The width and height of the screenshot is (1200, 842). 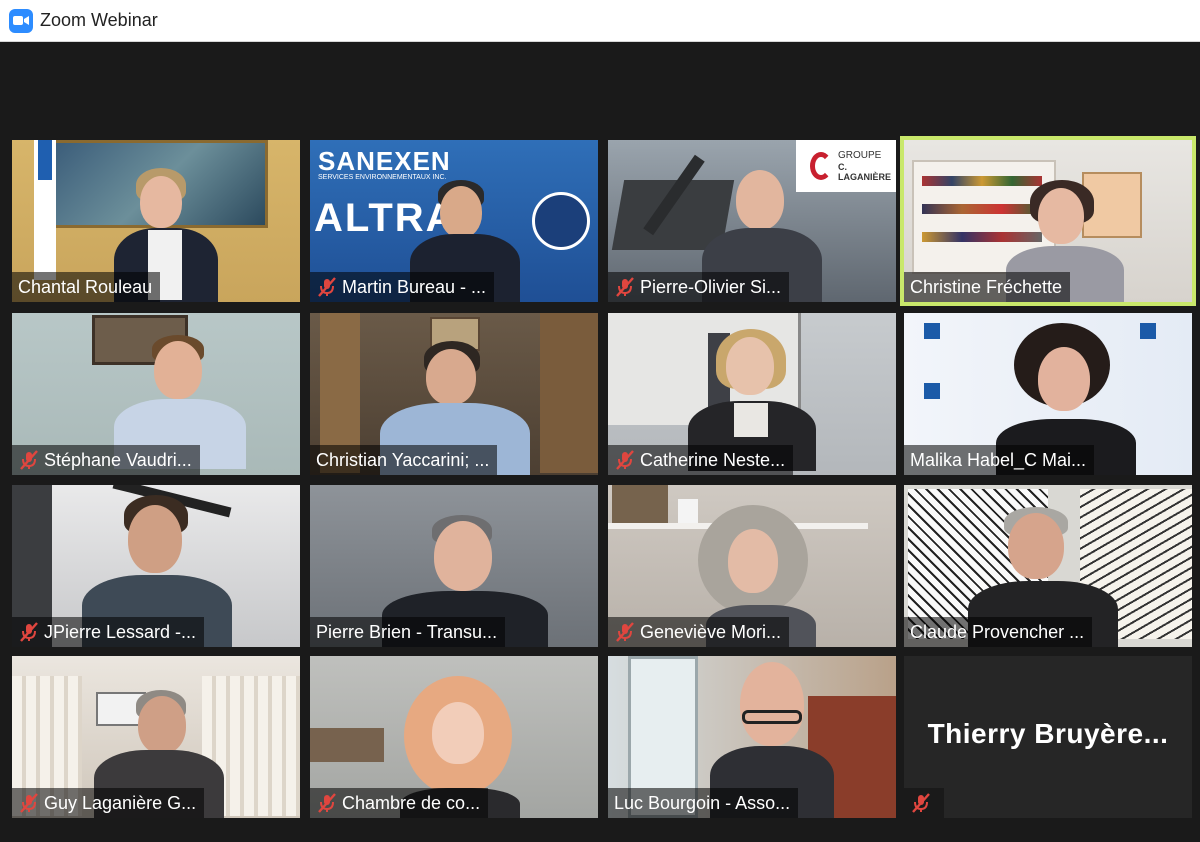 What do you see at coordinates (156, 221) in the screenshot?
I see `video-tile: Chantal Rouleau` at bounding box center [156, 221].